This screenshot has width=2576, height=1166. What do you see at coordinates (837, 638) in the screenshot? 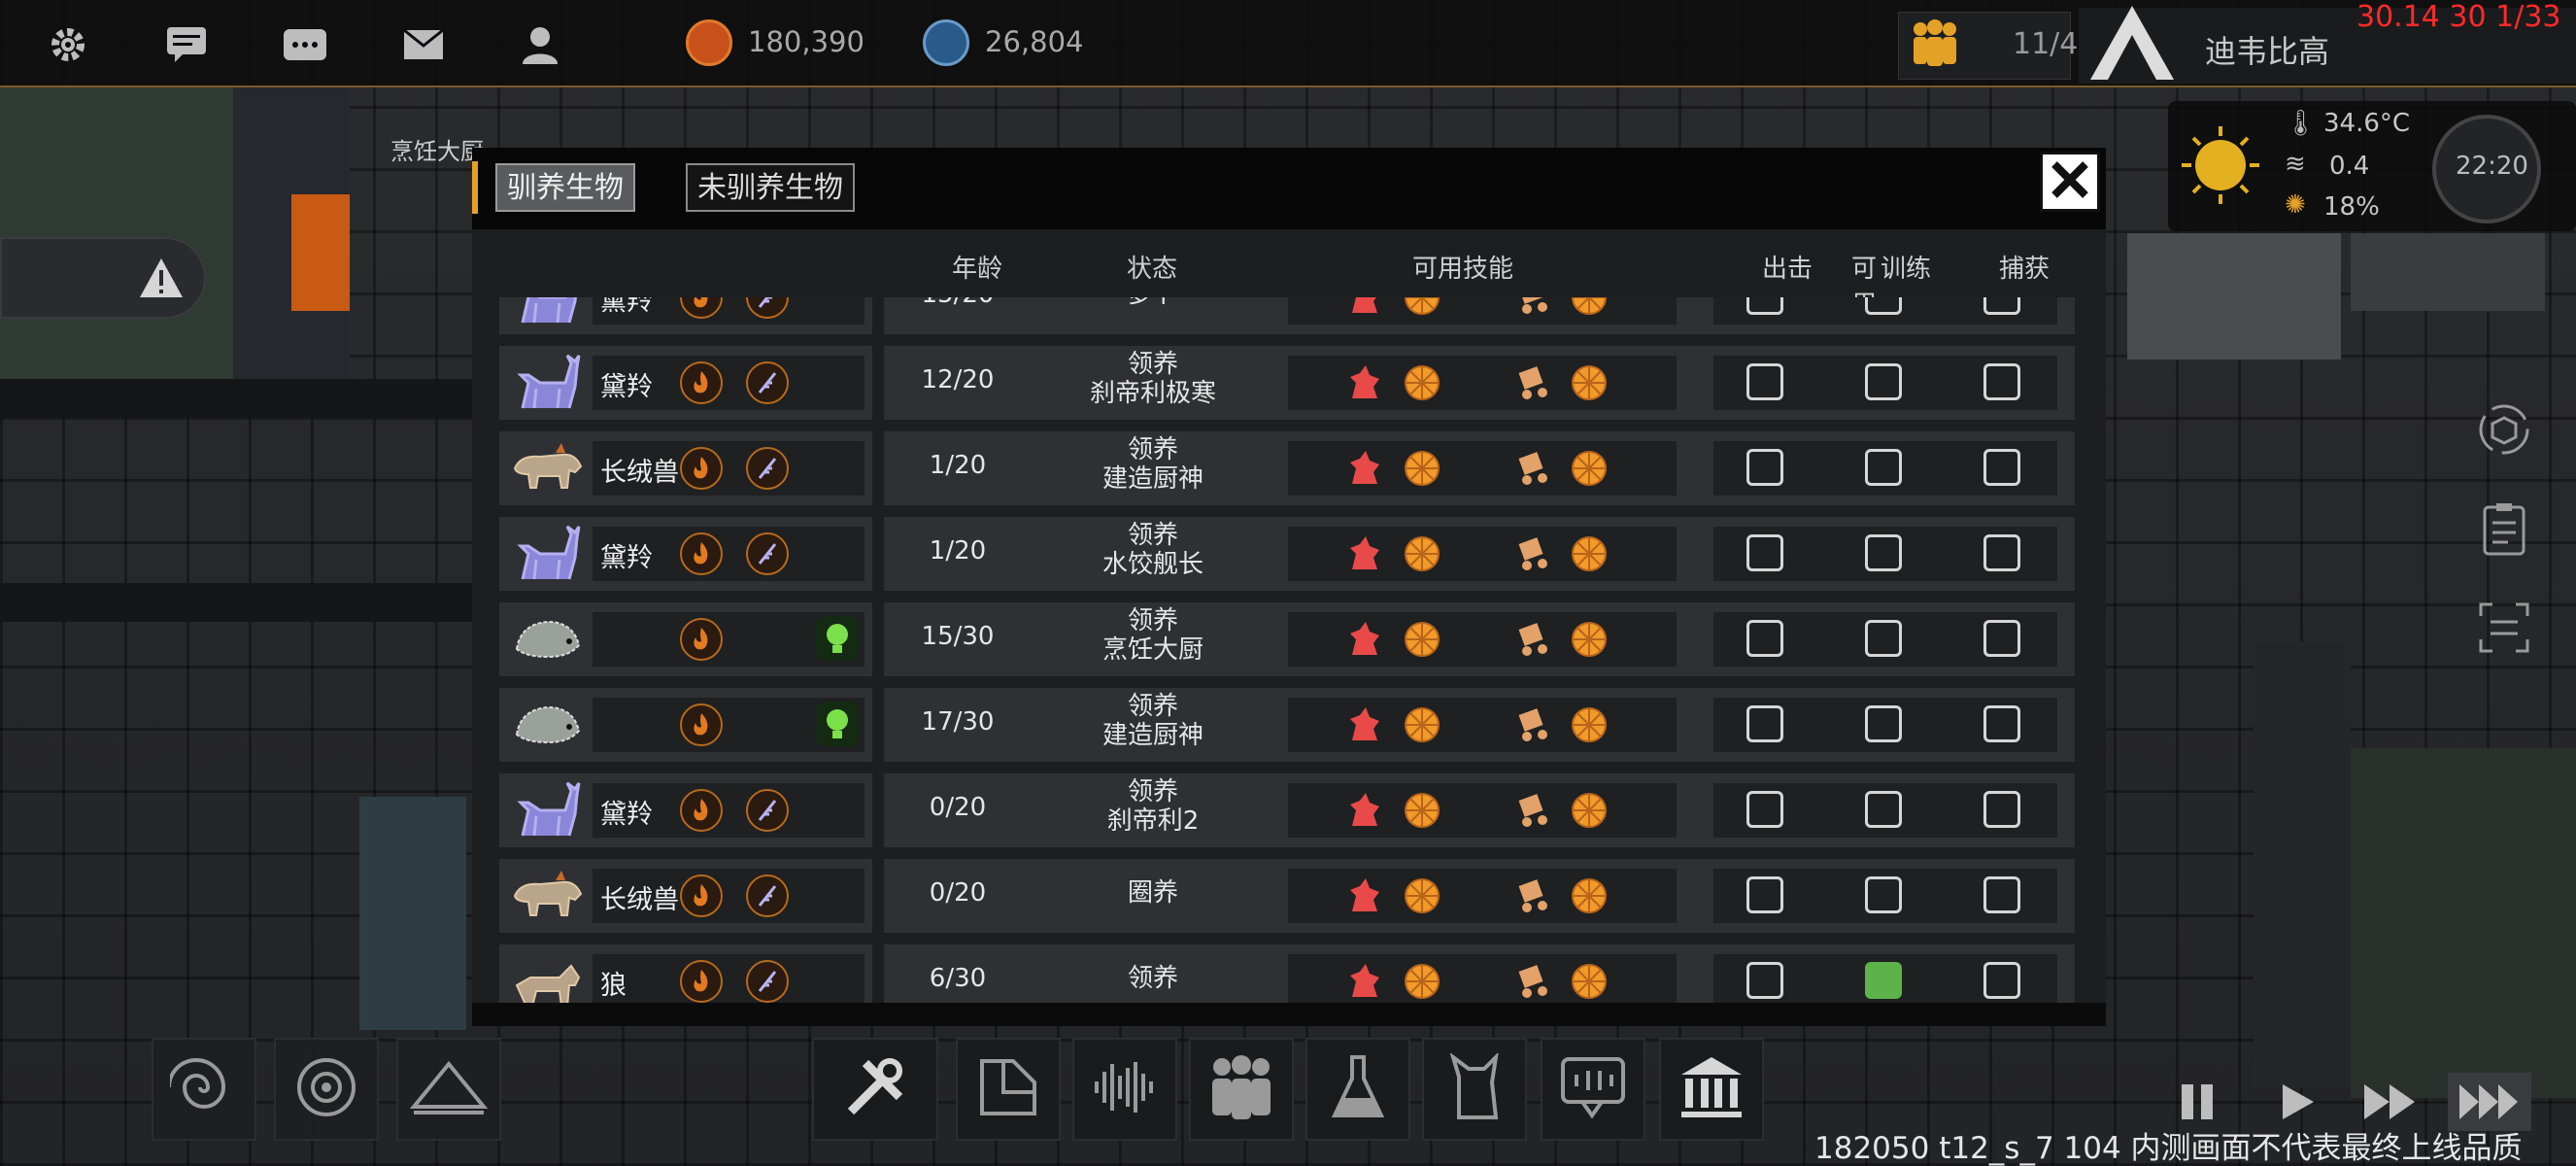
I see `lightbulb-icon` at bounding box center [837, 638].